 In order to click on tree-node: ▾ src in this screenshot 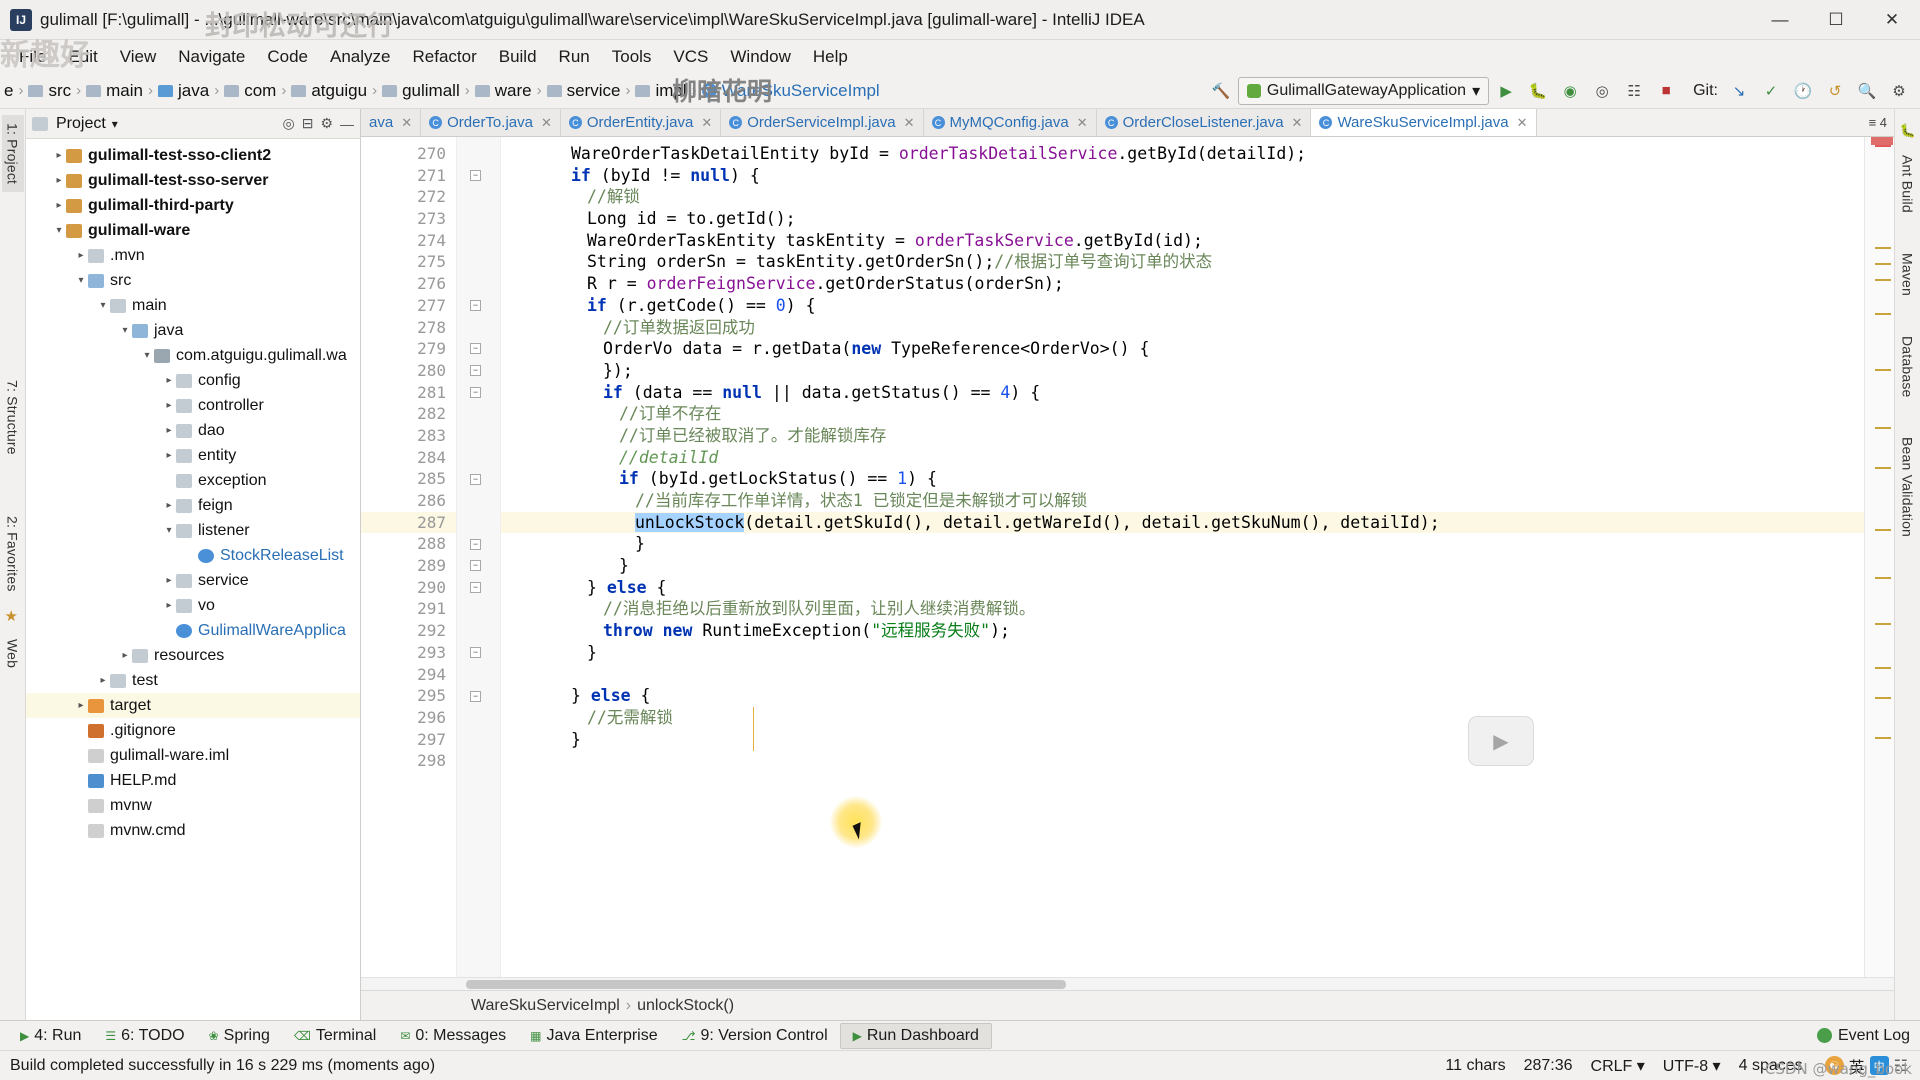, I will do `click(193, 280)`.